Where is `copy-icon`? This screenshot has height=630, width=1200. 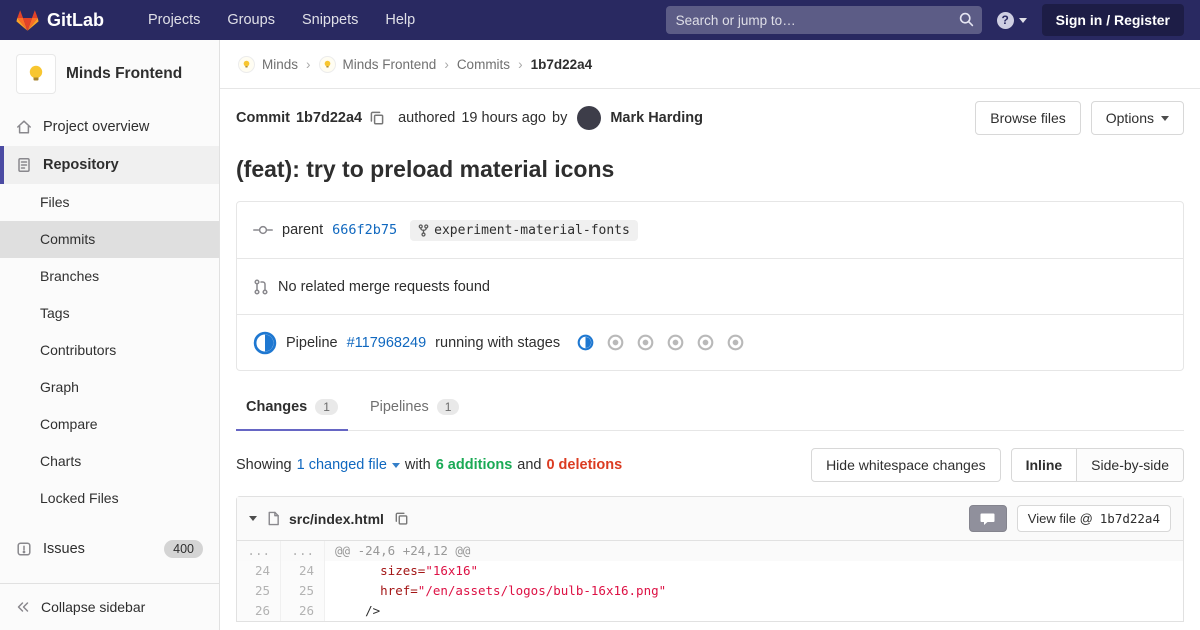
copy-icon is located at coordinates (377, 118).